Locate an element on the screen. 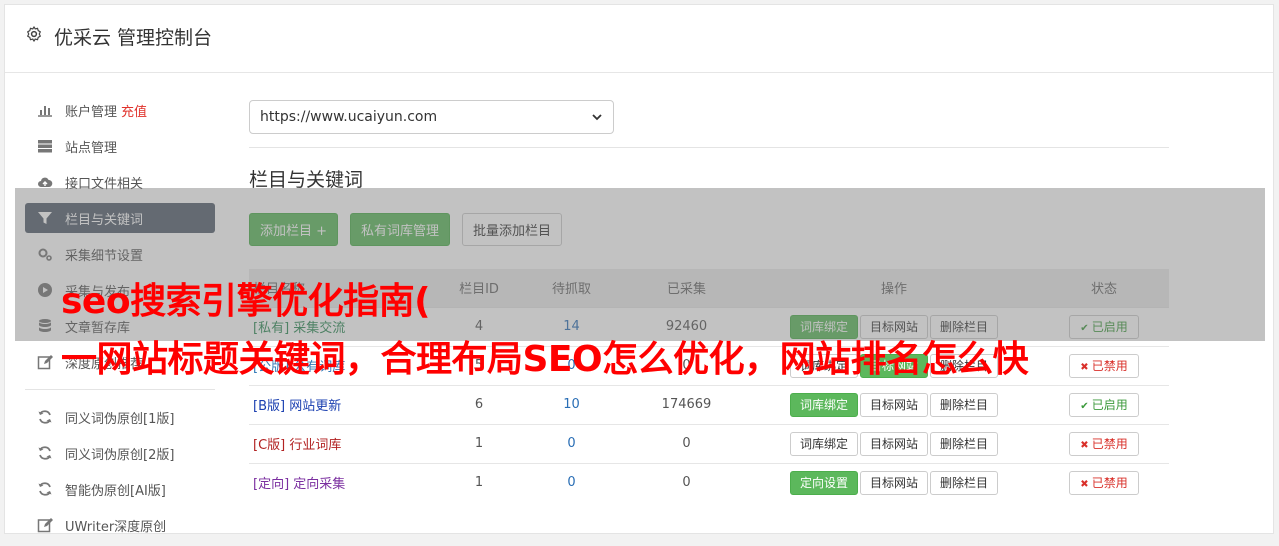 The height and width of the screenshot is (546, 1279). sidebar-item-label: 同义词伪原创[2版] is located at coordinates (120, 455).